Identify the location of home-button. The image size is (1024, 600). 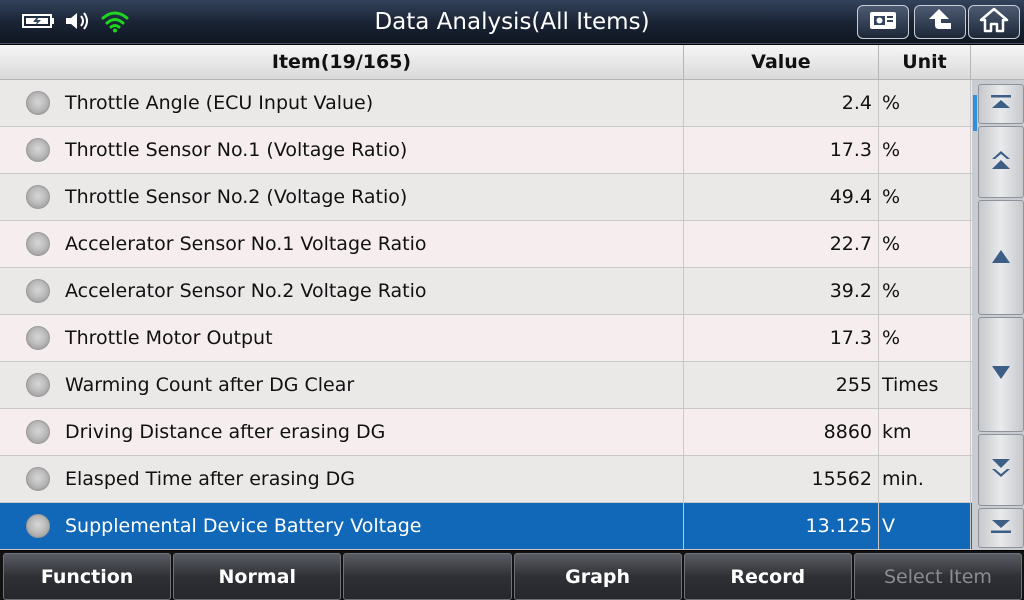
(994, 22).